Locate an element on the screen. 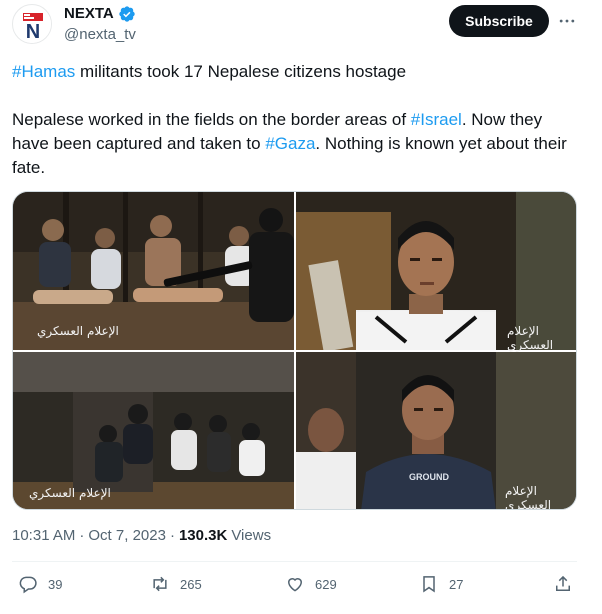  divider is located at coordinates (294, 561).